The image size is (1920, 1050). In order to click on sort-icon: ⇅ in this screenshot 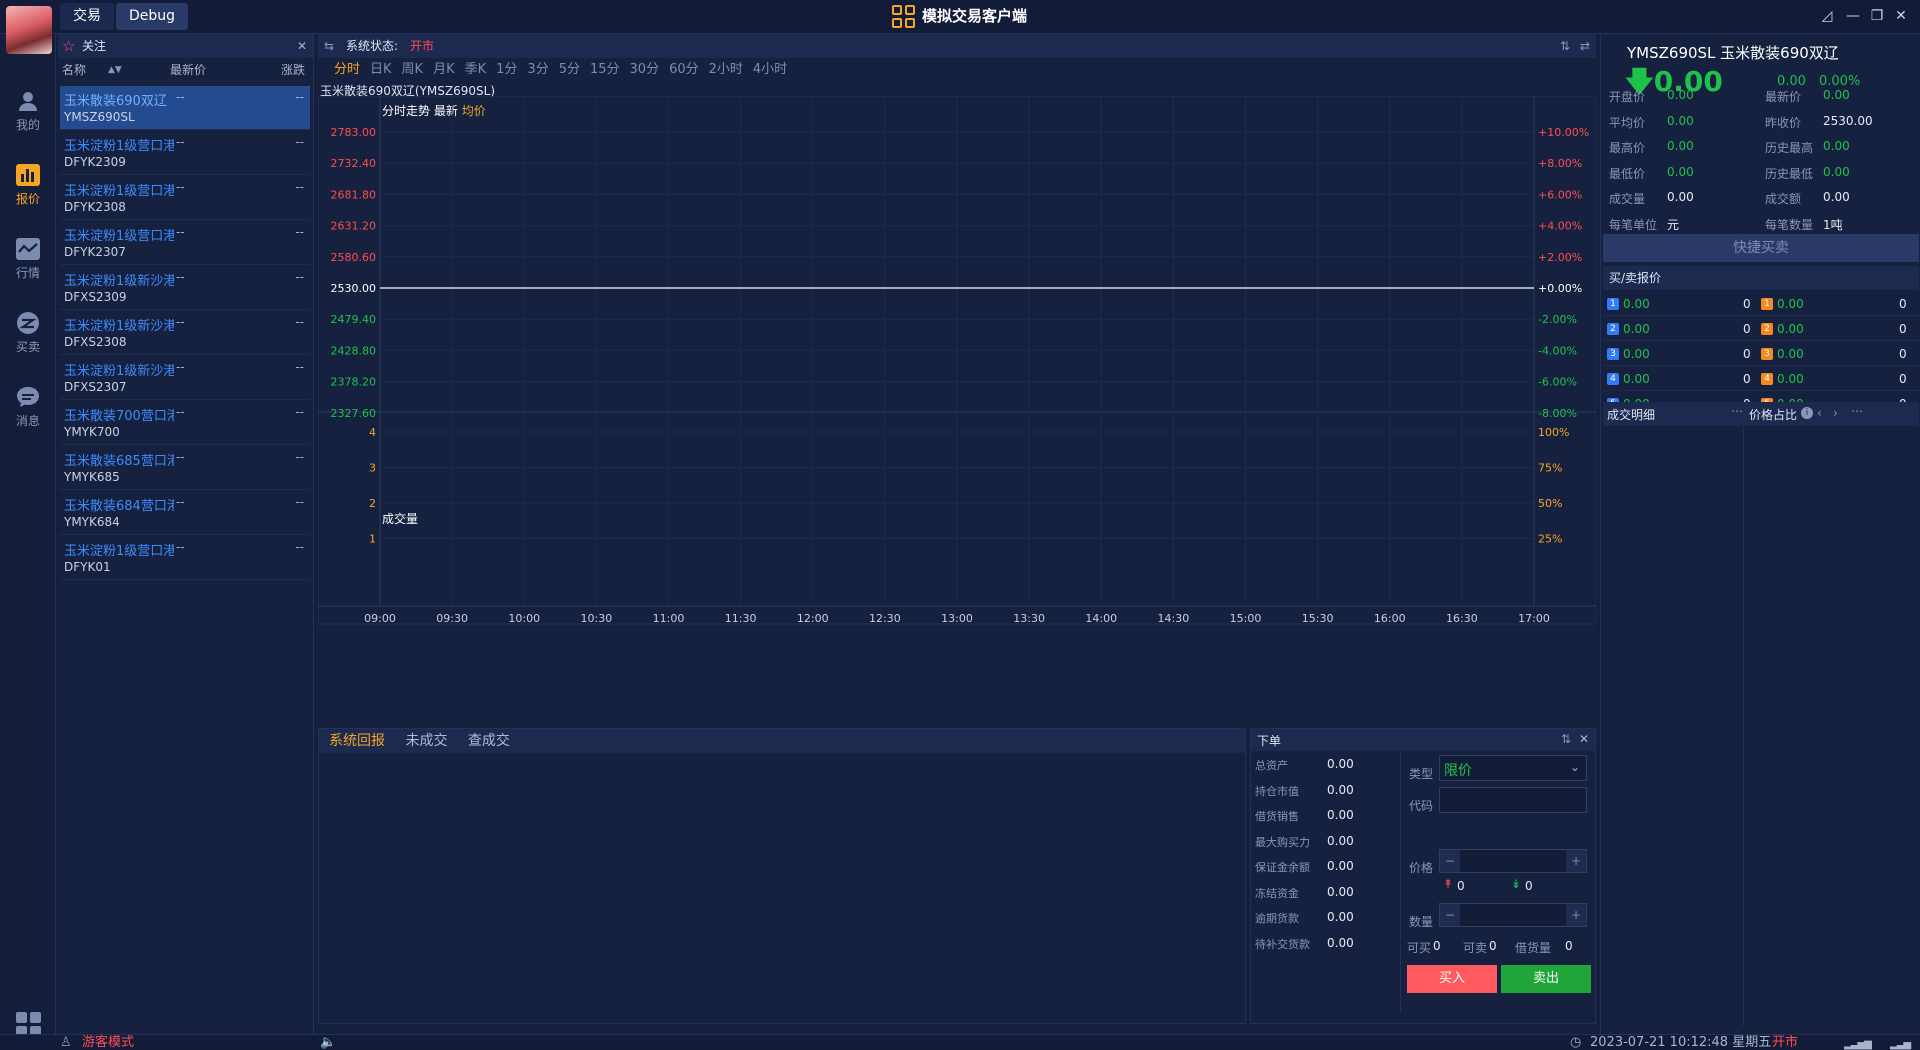, I will do `click(1565, 46)`.